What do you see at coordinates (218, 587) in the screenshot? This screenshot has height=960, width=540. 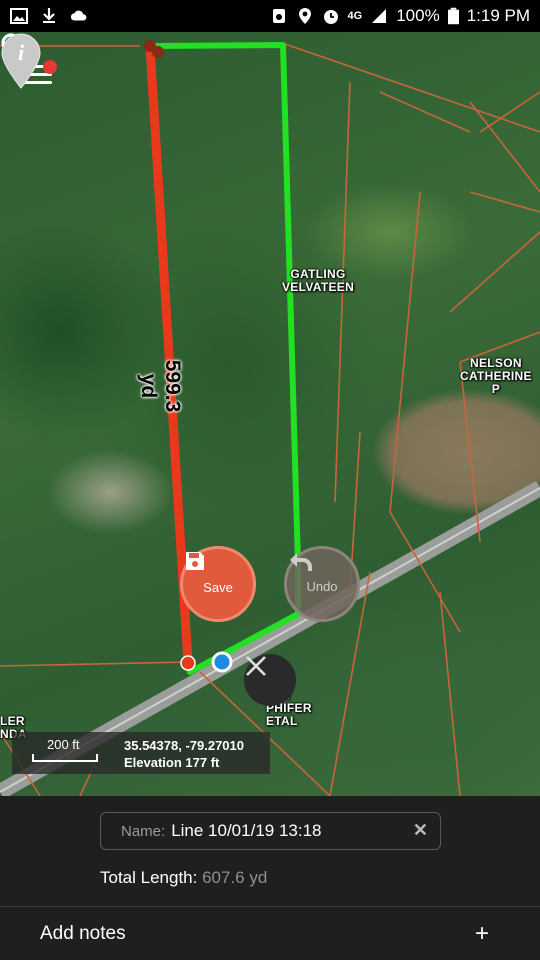 I see `save-label: Save` at bounding box center [218, 587].